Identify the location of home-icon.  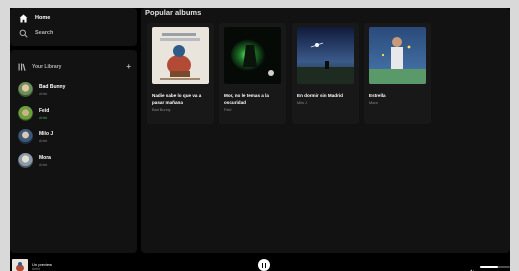
(23, 18).